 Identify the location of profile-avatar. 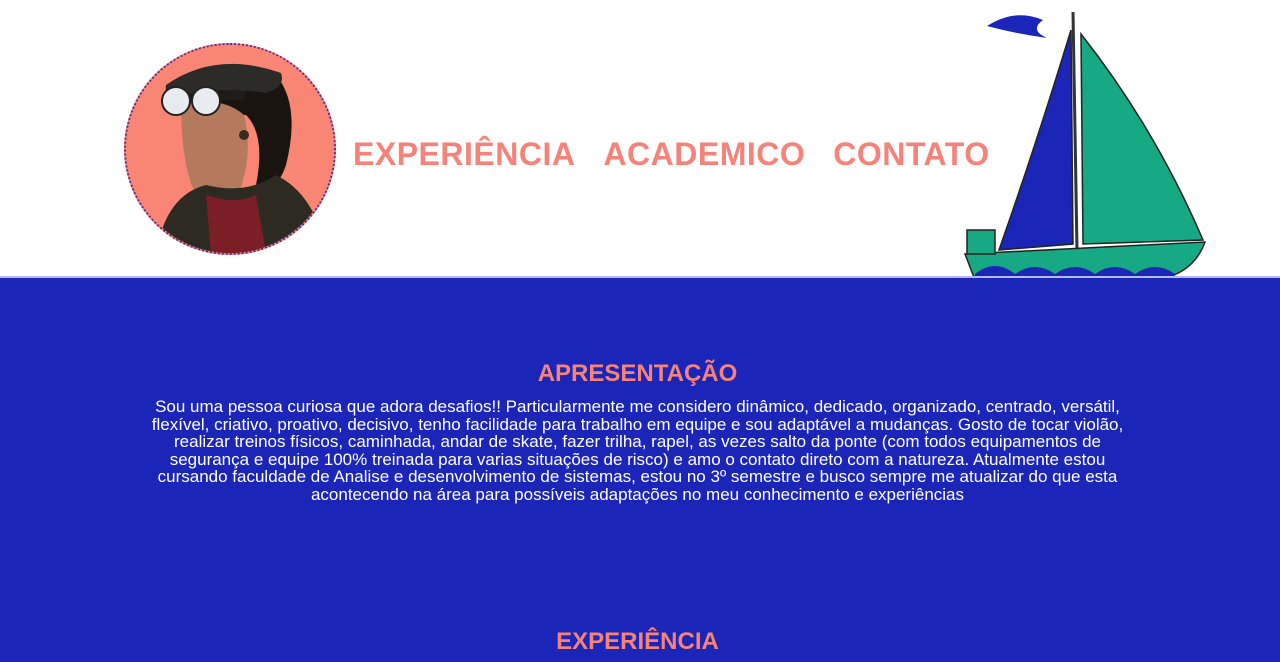
(230, 149).